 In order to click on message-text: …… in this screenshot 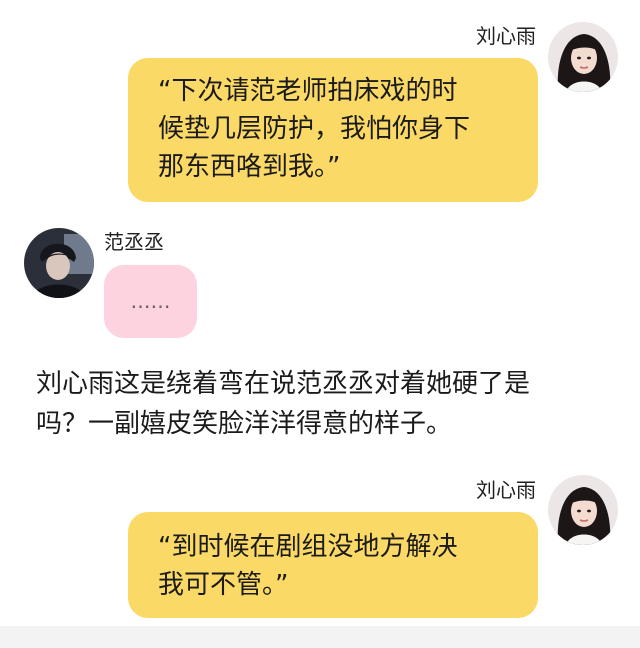, I will do `click(150, 301)`.